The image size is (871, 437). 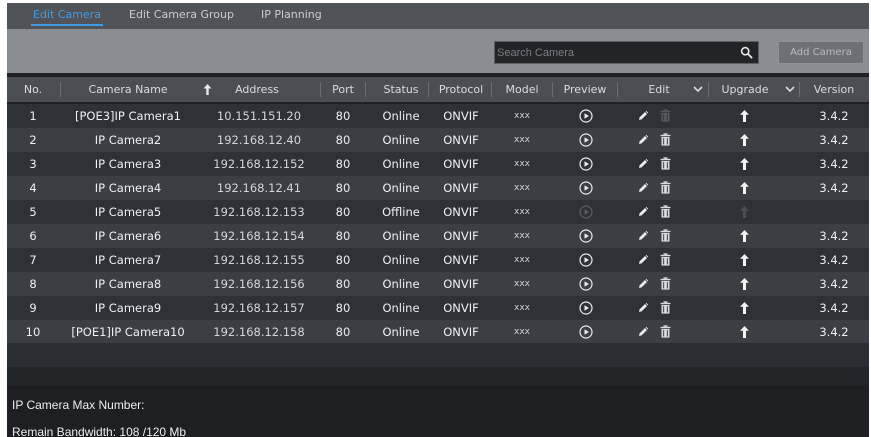 What do you see at coordinates (33, 89) in the screenshot?
I see `header-no: No.` at bounding box center [33, 89].